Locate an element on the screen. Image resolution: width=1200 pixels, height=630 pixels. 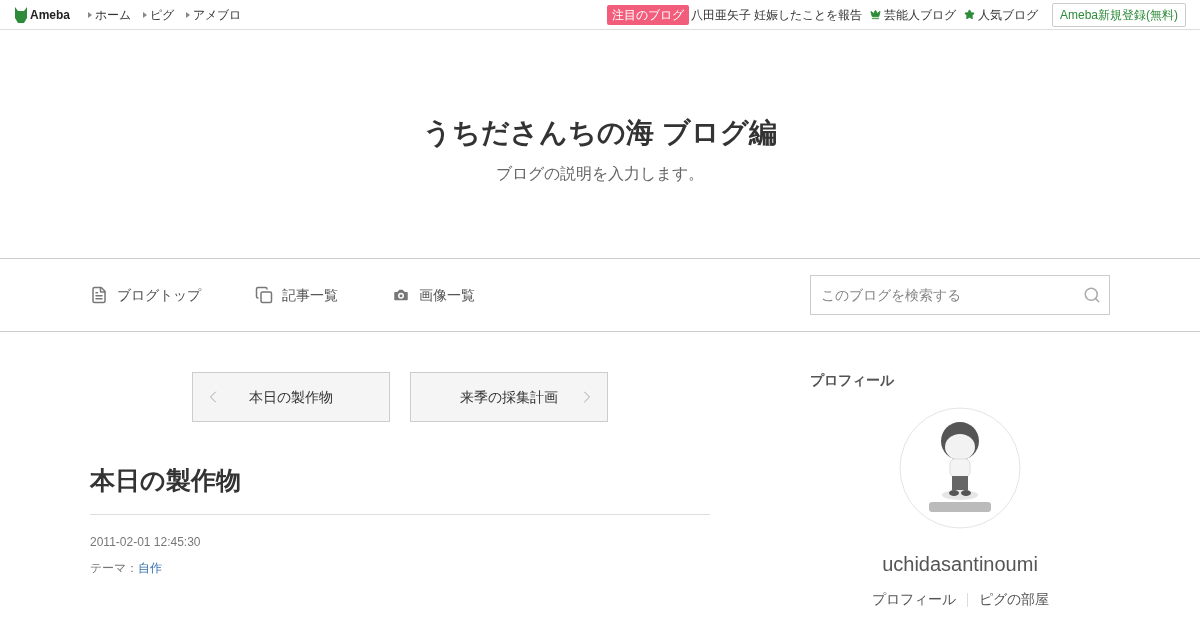
crown-icon is located at coordinates (875, 14).